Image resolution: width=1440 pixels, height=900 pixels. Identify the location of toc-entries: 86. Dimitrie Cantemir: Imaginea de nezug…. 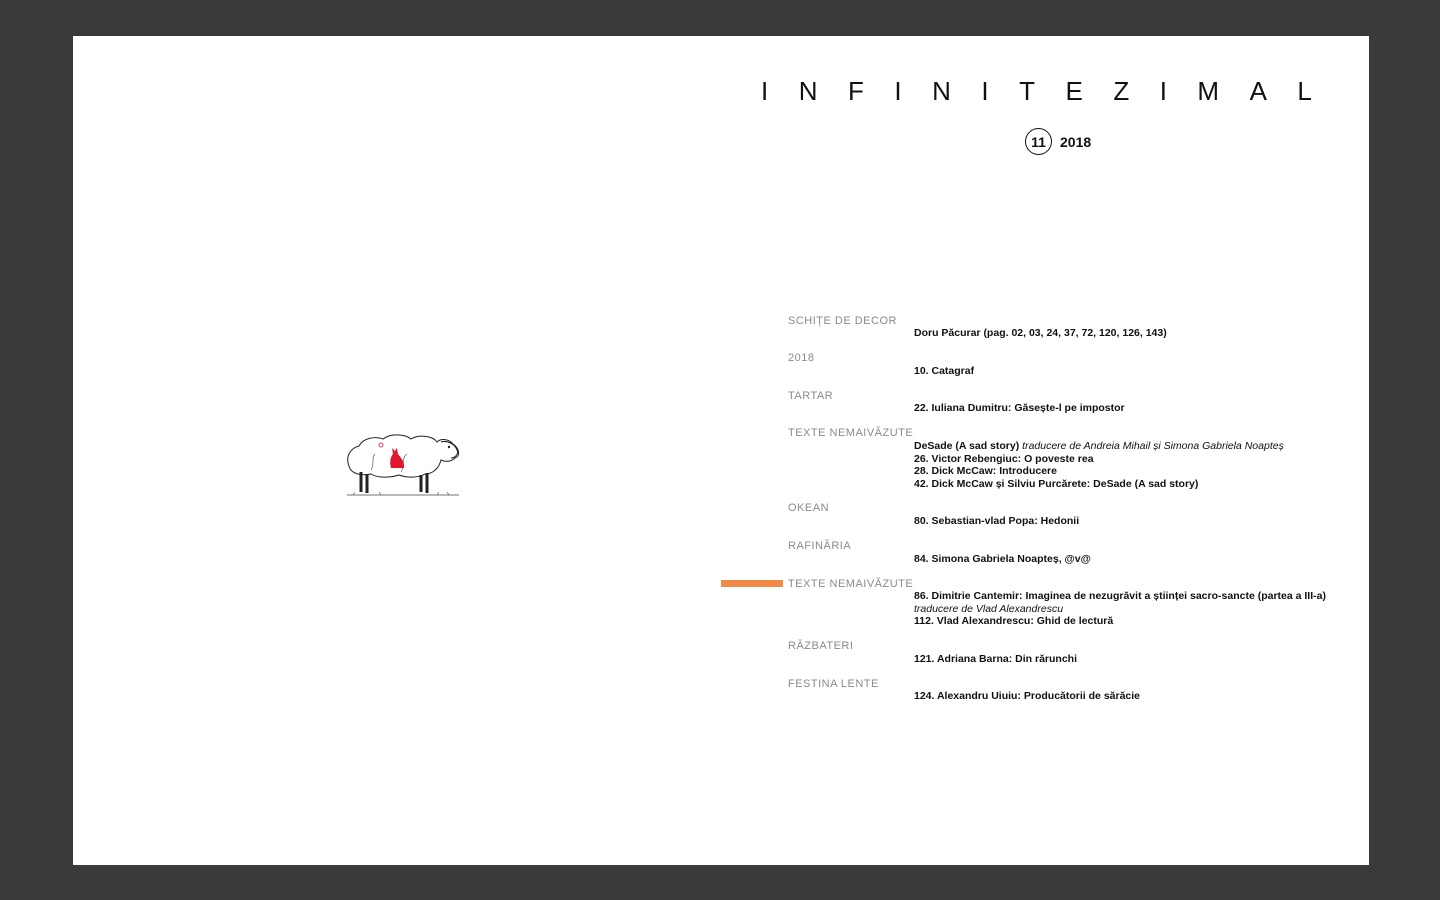
(1120, 609).